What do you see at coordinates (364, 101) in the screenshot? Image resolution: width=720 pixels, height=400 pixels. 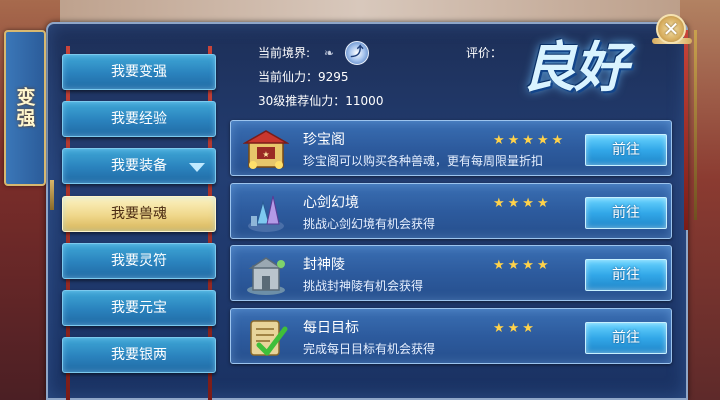 I see `recommended-power-value: 11000` at bounding box center [364, 101].